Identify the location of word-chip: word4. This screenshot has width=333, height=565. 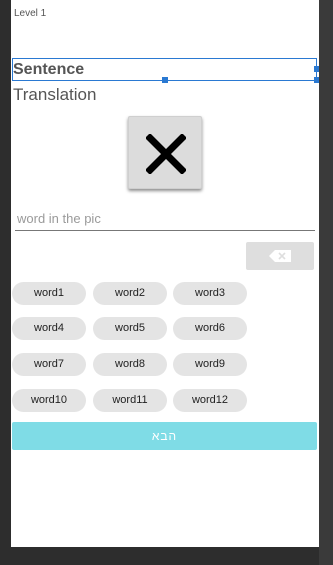
(49, 328).